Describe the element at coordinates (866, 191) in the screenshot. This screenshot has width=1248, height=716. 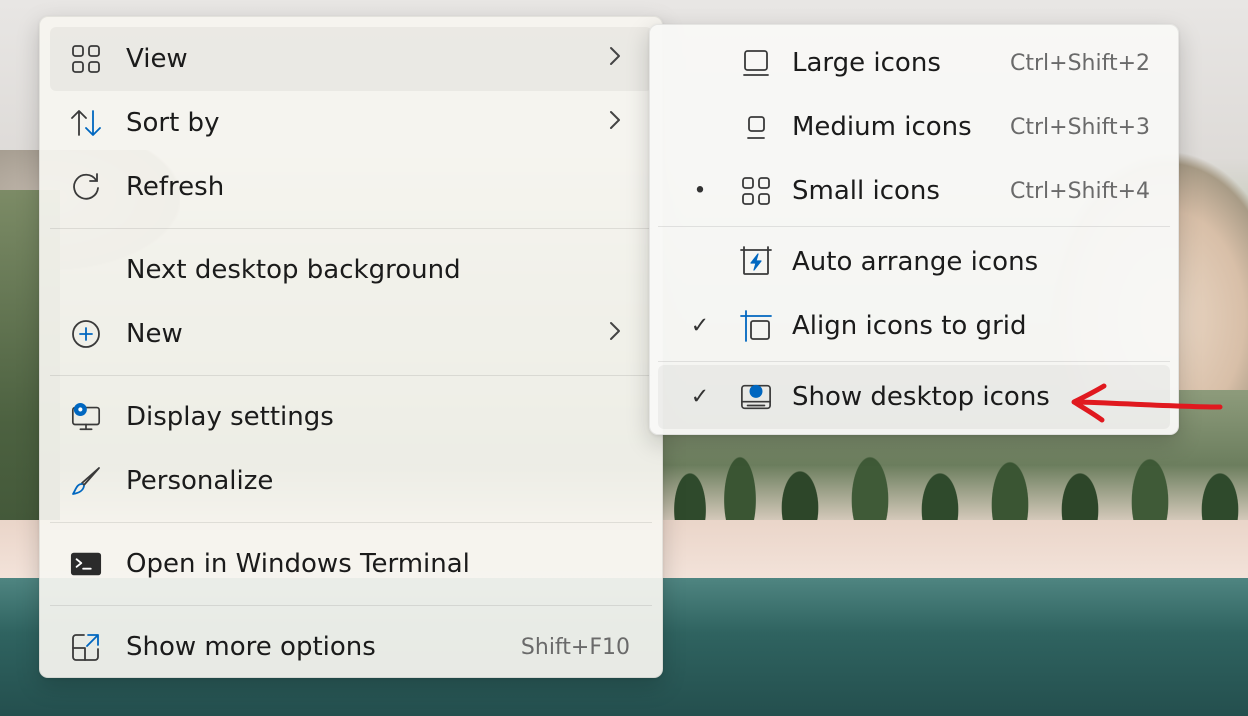
I see `submenu-item-label: Small icons` at that location.